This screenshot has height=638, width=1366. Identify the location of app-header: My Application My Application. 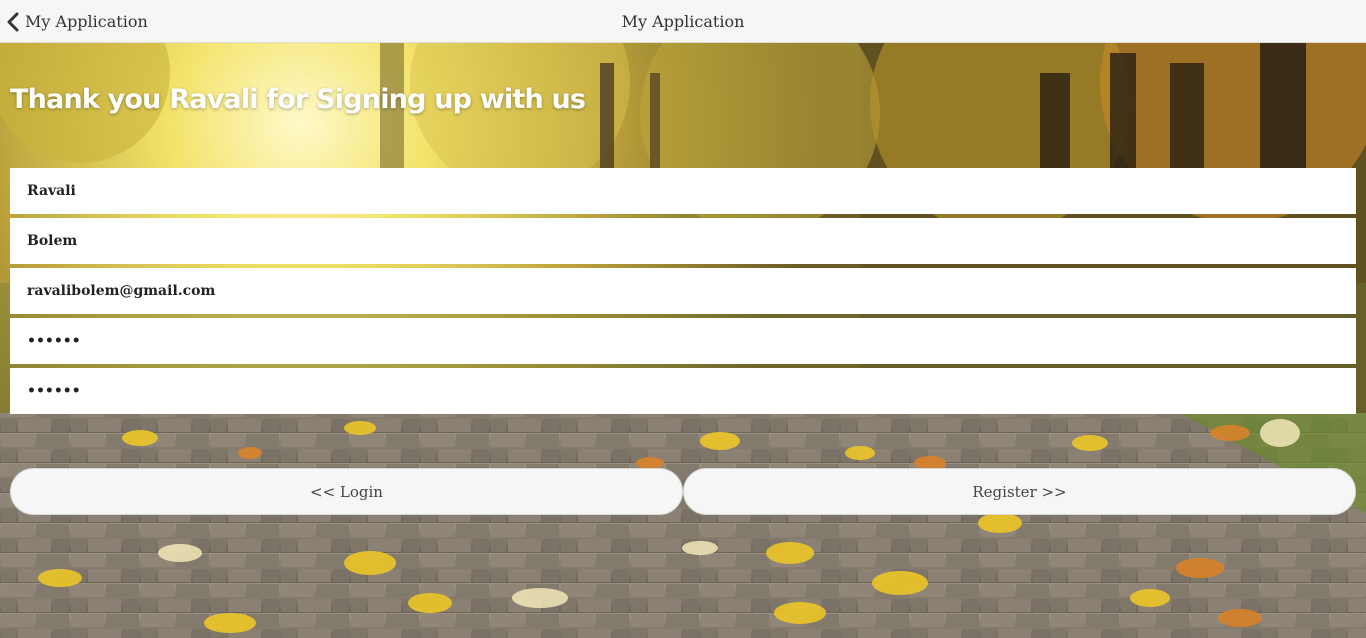
(683, 21).